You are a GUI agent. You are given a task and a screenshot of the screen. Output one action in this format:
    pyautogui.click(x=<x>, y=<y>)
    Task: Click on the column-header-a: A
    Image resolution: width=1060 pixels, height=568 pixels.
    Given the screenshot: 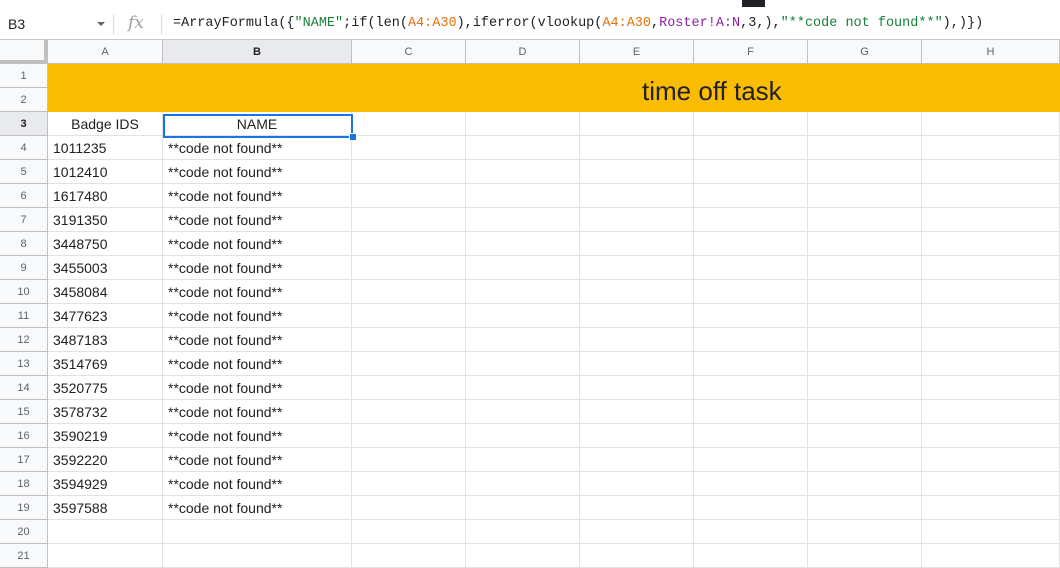 What is the action you would take?
    pyautogui.click(x=105, y=52)
    